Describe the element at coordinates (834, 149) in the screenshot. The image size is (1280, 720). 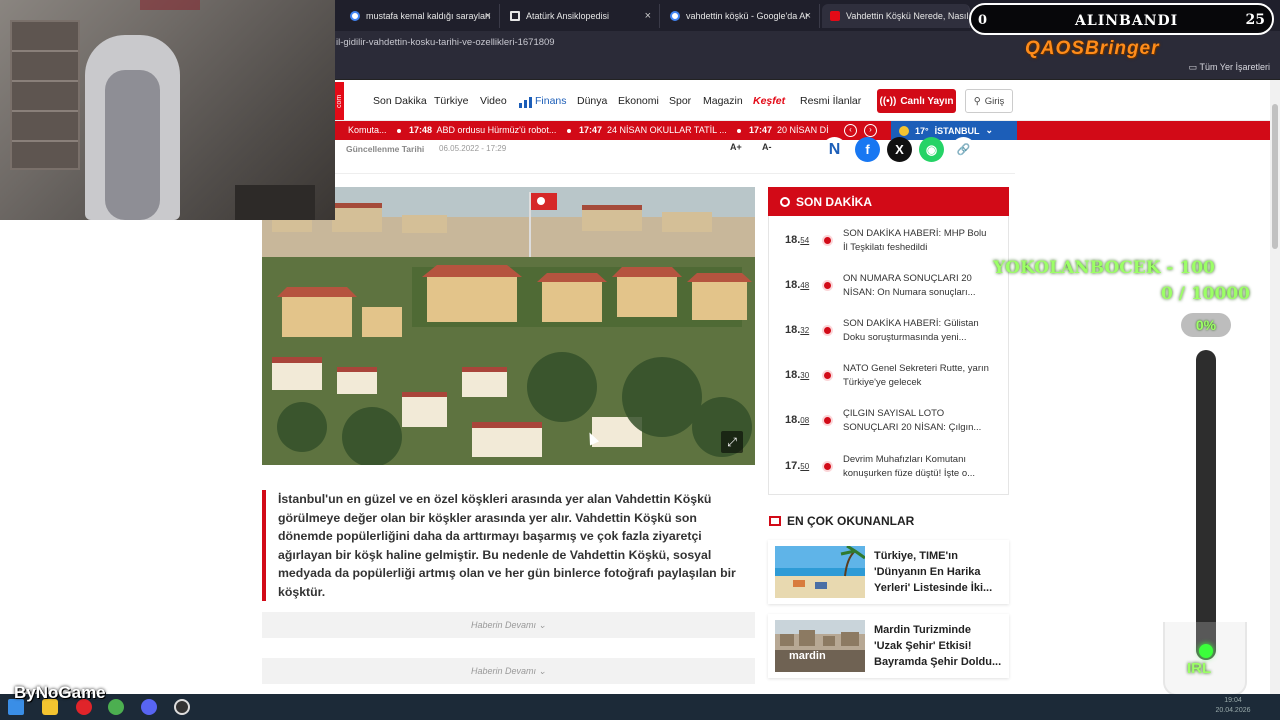
I see `news-app-icon: N` at that location.